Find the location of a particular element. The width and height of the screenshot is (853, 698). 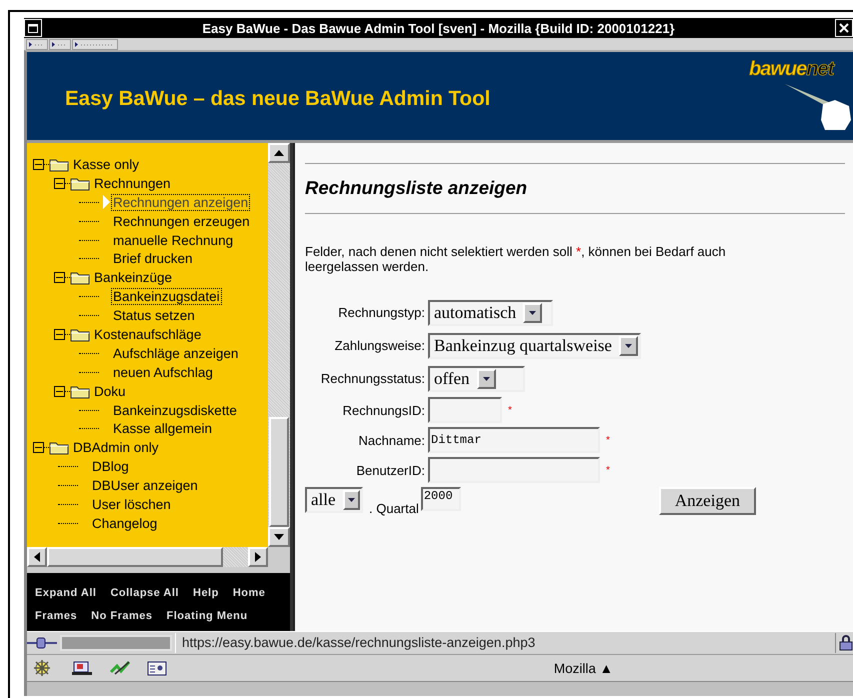

form-instructions: Felder, nach denen nicht selektiert werden soll *, können bei Bedarf auch leergelassen werden. is located at coordinates (516, 259).